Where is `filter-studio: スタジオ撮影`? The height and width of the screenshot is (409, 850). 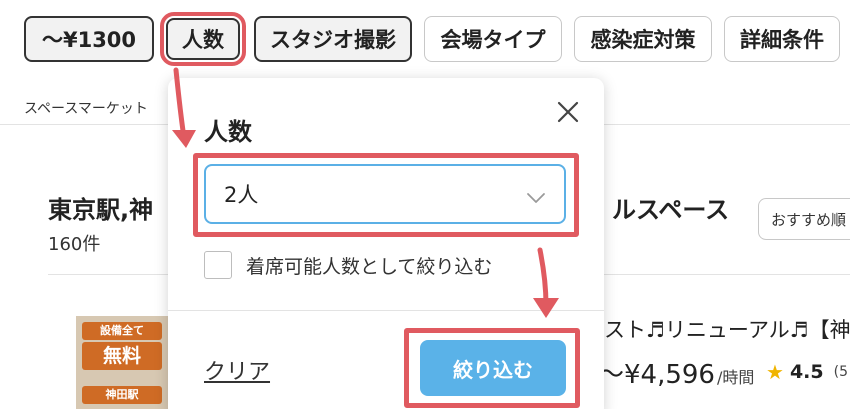 filter-studio: スタジオ撮影 is located at coordinates (333, 39).